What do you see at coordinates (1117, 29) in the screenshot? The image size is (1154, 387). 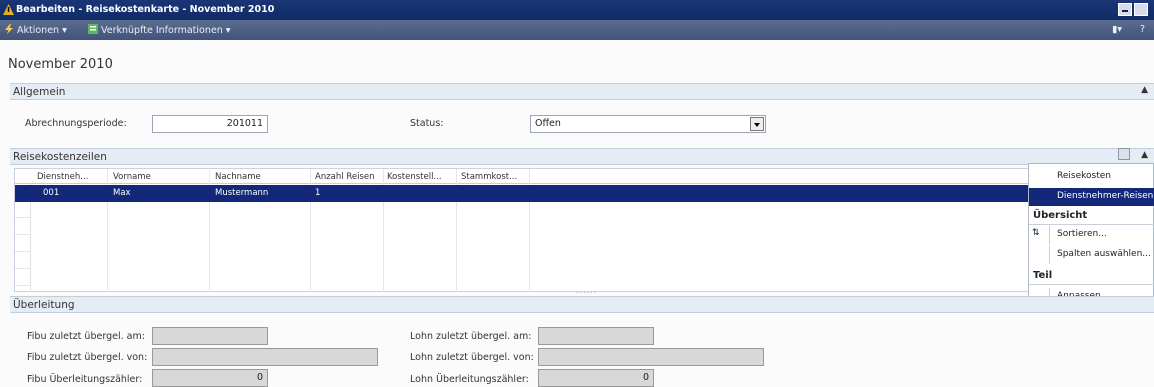 I see `layout-icon: ▮▾` at bounding box center [1117, 29].